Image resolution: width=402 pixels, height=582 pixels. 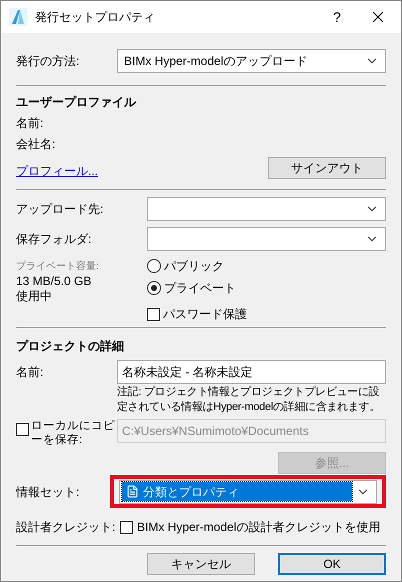 I want to click on field-label: 設計者クレジット:, so click(x=66, y=527).